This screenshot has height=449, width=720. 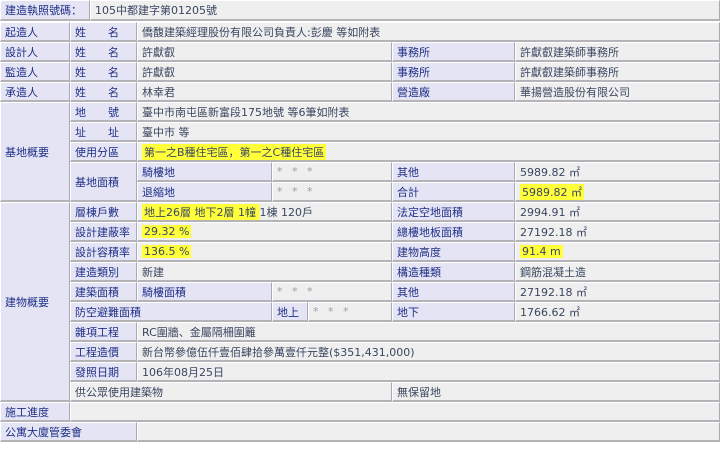 I want to click on total-floor-value: 27192.18 ㎡, so click(x=553, y=232).